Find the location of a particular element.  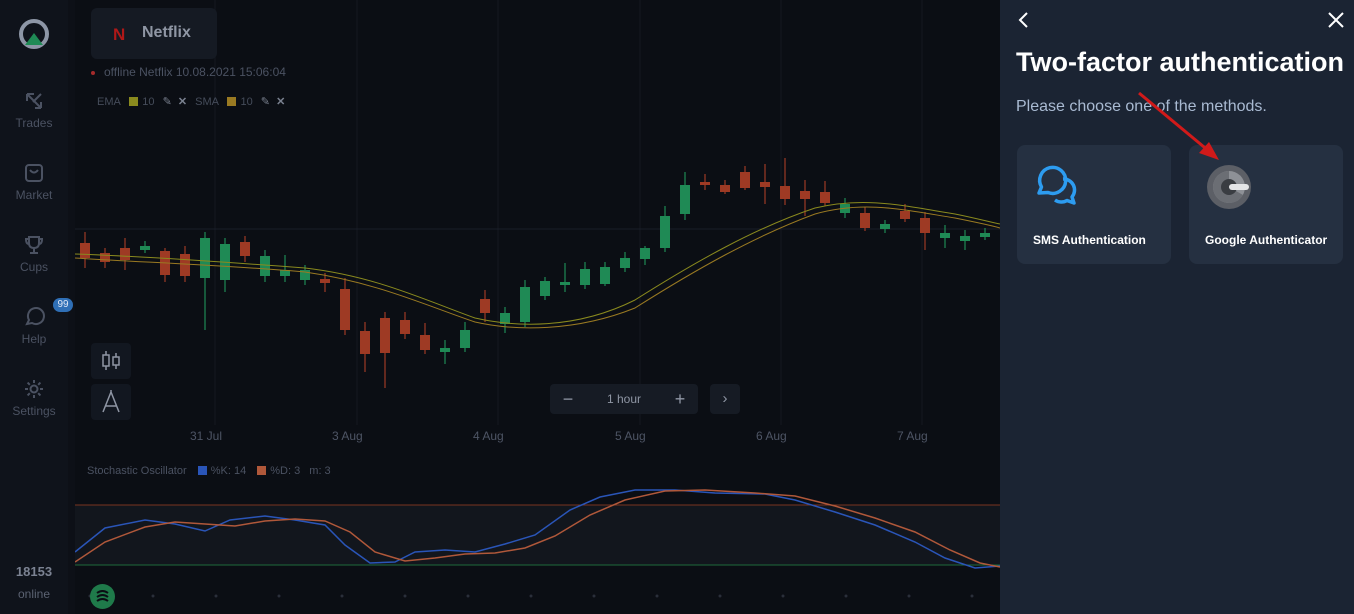

online-count: 18153 is located at coordinates (34, 571).